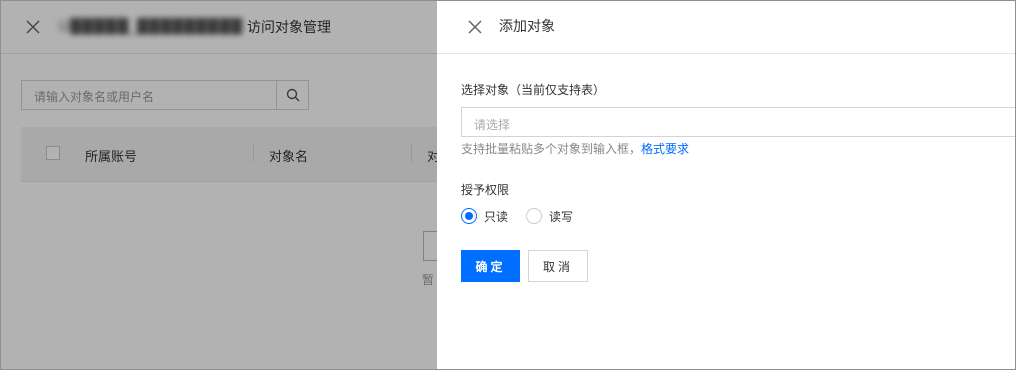  What do you see at coordinates (558, 266) in the screenshot?
I see `cancel-button: 取消` at bounding box center [558, 266].